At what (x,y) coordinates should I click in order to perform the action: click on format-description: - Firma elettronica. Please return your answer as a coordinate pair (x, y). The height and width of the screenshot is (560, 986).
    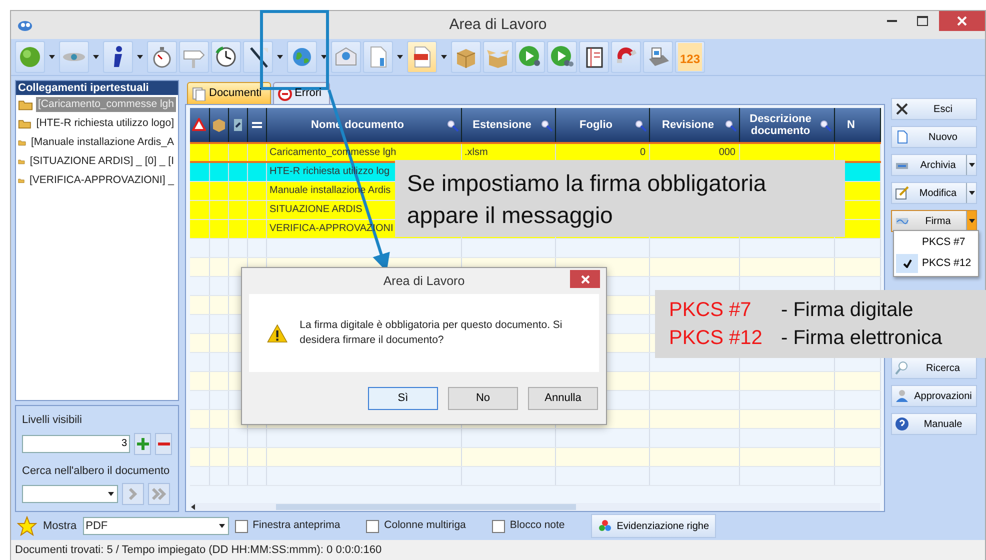
    Looking at the image, I should click on (861, 338).